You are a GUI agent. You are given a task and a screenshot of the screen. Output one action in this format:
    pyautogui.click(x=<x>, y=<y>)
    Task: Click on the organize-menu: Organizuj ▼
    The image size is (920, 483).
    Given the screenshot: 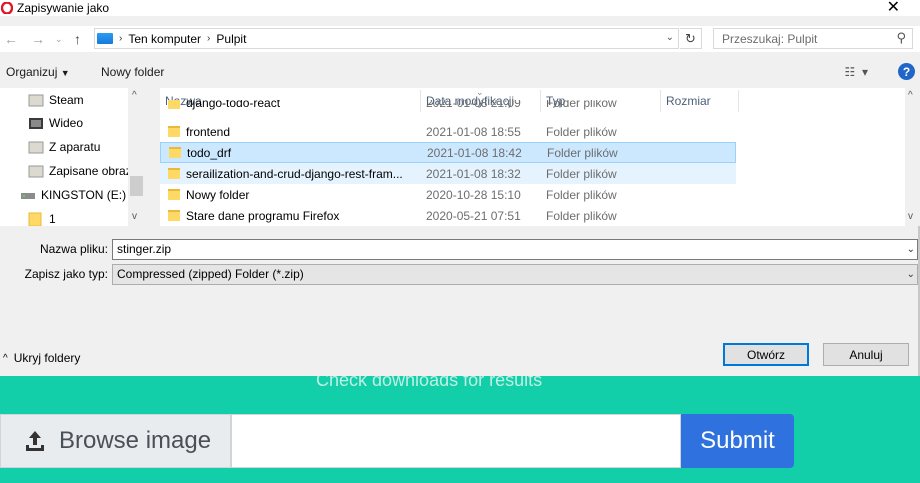 What is the action you would take?
    pyautogui.click(x=38, y=72)
    